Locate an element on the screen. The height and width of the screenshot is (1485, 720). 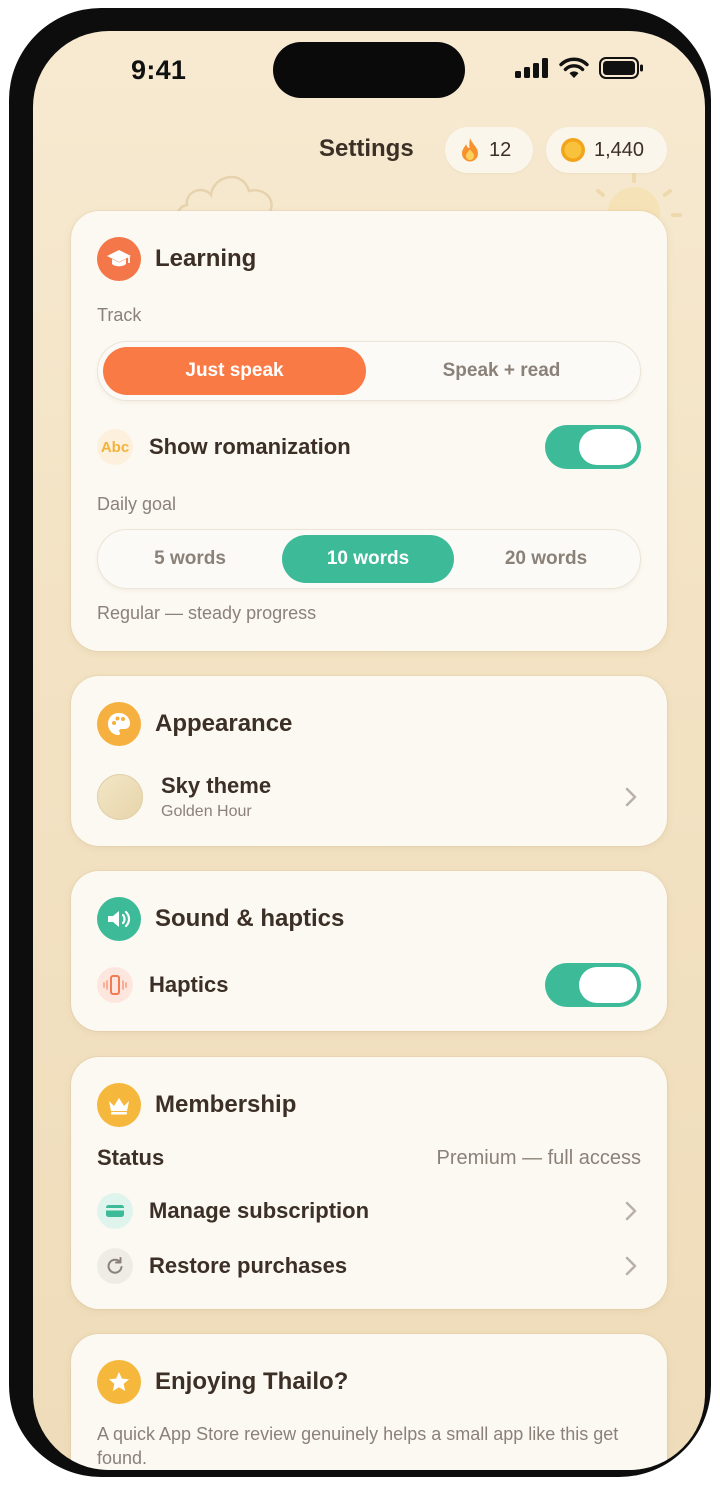
daily-goal-segmented-control: 5 words 10 words 20 words is located at coordinates (369, 559).